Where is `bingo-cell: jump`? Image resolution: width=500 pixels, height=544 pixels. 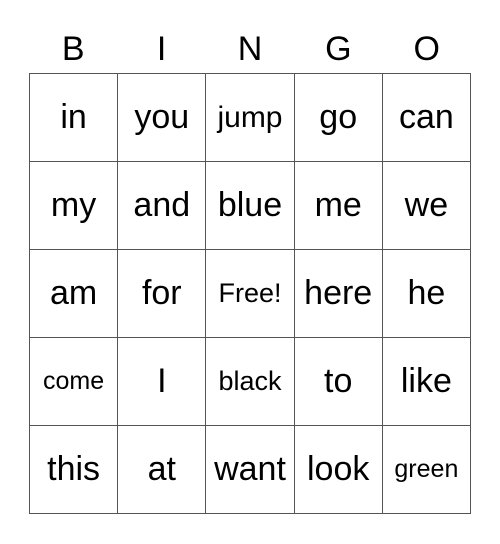
bingo-cell: jump is located at coordinates (250, 118).